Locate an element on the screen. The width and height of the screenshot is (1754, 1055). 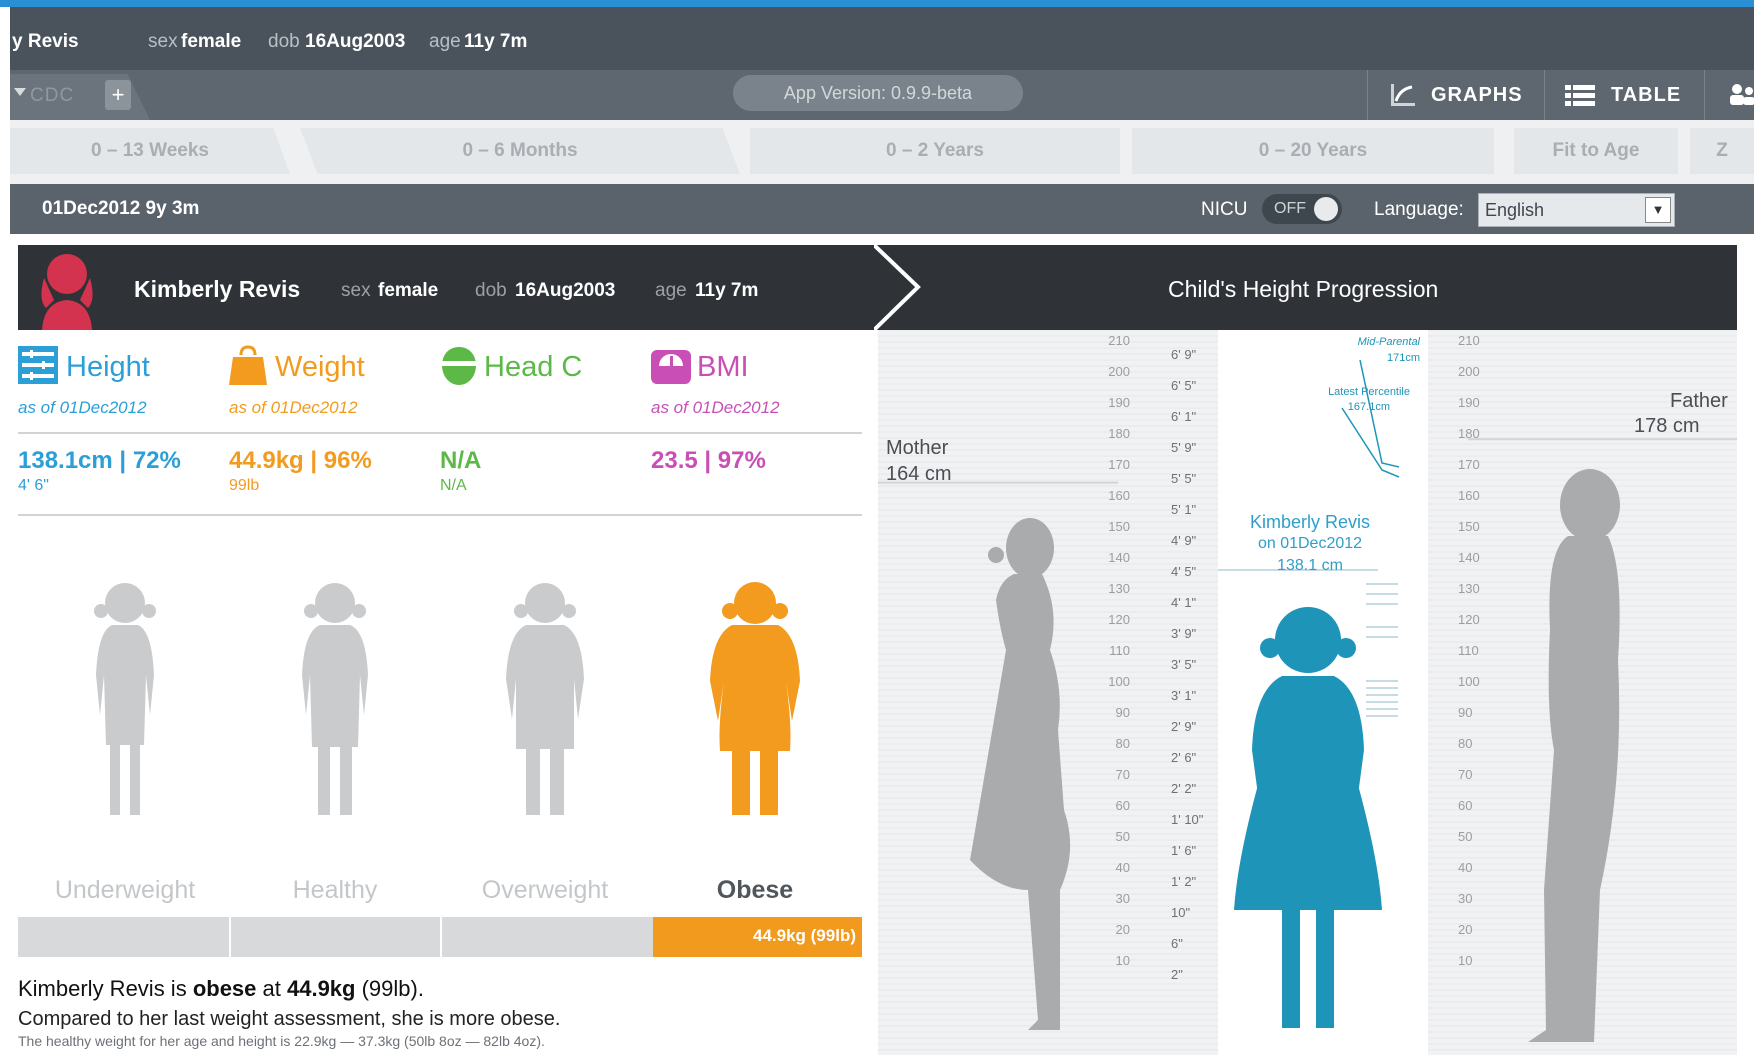
cm-tick-right: 120 is located at coordinates (1469, 619).